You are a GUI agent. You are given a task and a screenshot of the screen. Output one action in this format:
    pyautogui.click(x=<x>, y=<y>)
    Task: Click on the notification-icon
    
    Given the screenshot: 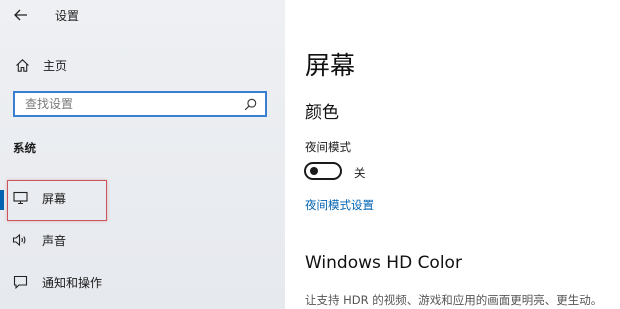 What is the action you would take?
    pyautogui.click(x=20, y=282)
    